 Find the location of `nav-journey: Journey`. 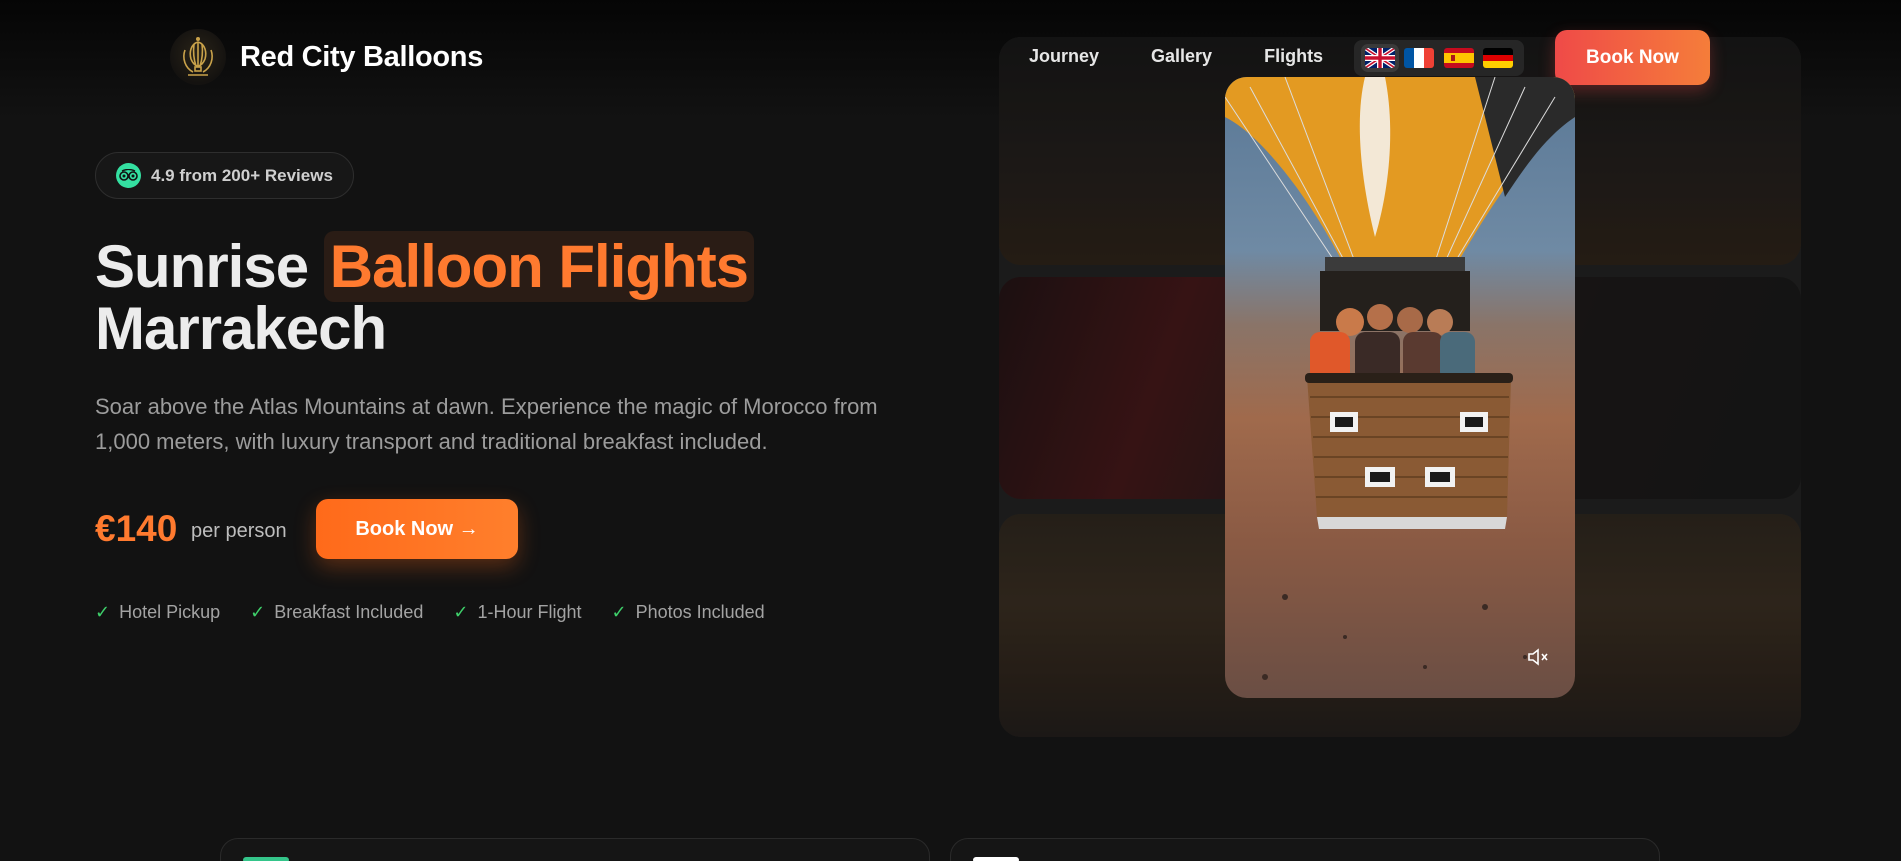

nav-journey: Journey is located at coordinates (1064, 56).